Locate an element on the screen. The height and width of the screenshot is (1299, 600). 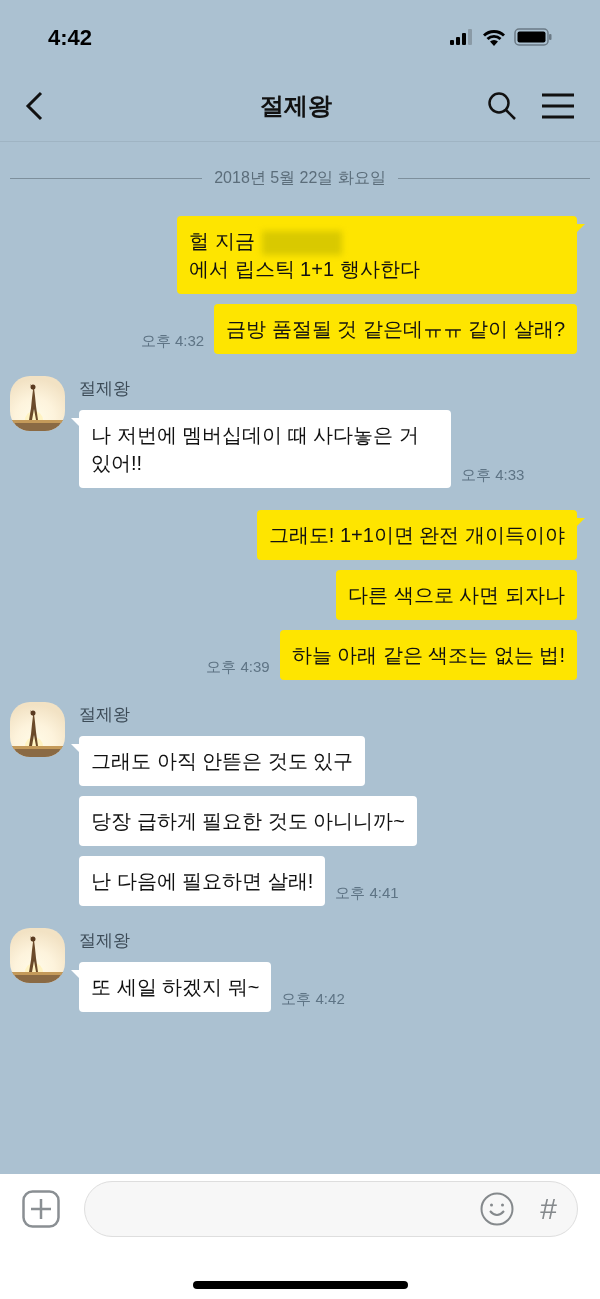
message-text: 또 세일 하겠지 뭐~ is located at coordinates (175, 987).